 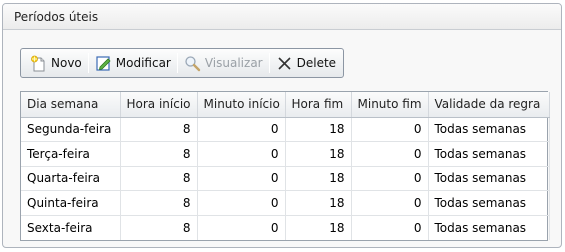 What do you see at coordinates (241, 105) in the screenshot?
I see `column-header-minuto-inicio: Minuto início` at bounding box center [241, 105].